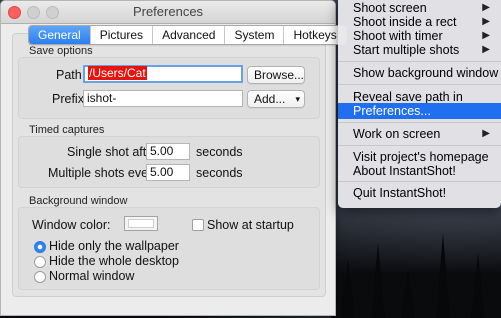  I want to click on prefix-field: ishot-, so click(163, 98).